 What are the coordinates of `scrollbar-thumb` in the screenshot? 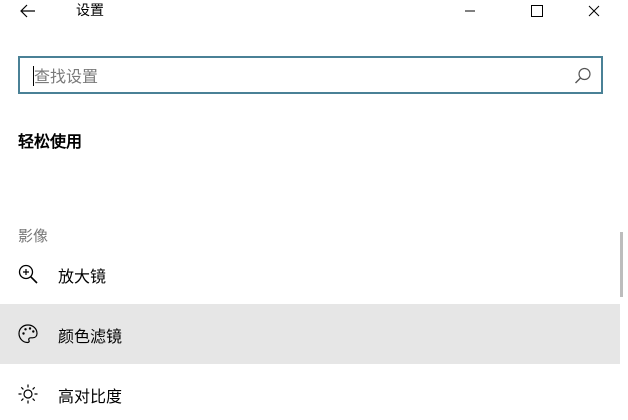 It's located at (621, 264).